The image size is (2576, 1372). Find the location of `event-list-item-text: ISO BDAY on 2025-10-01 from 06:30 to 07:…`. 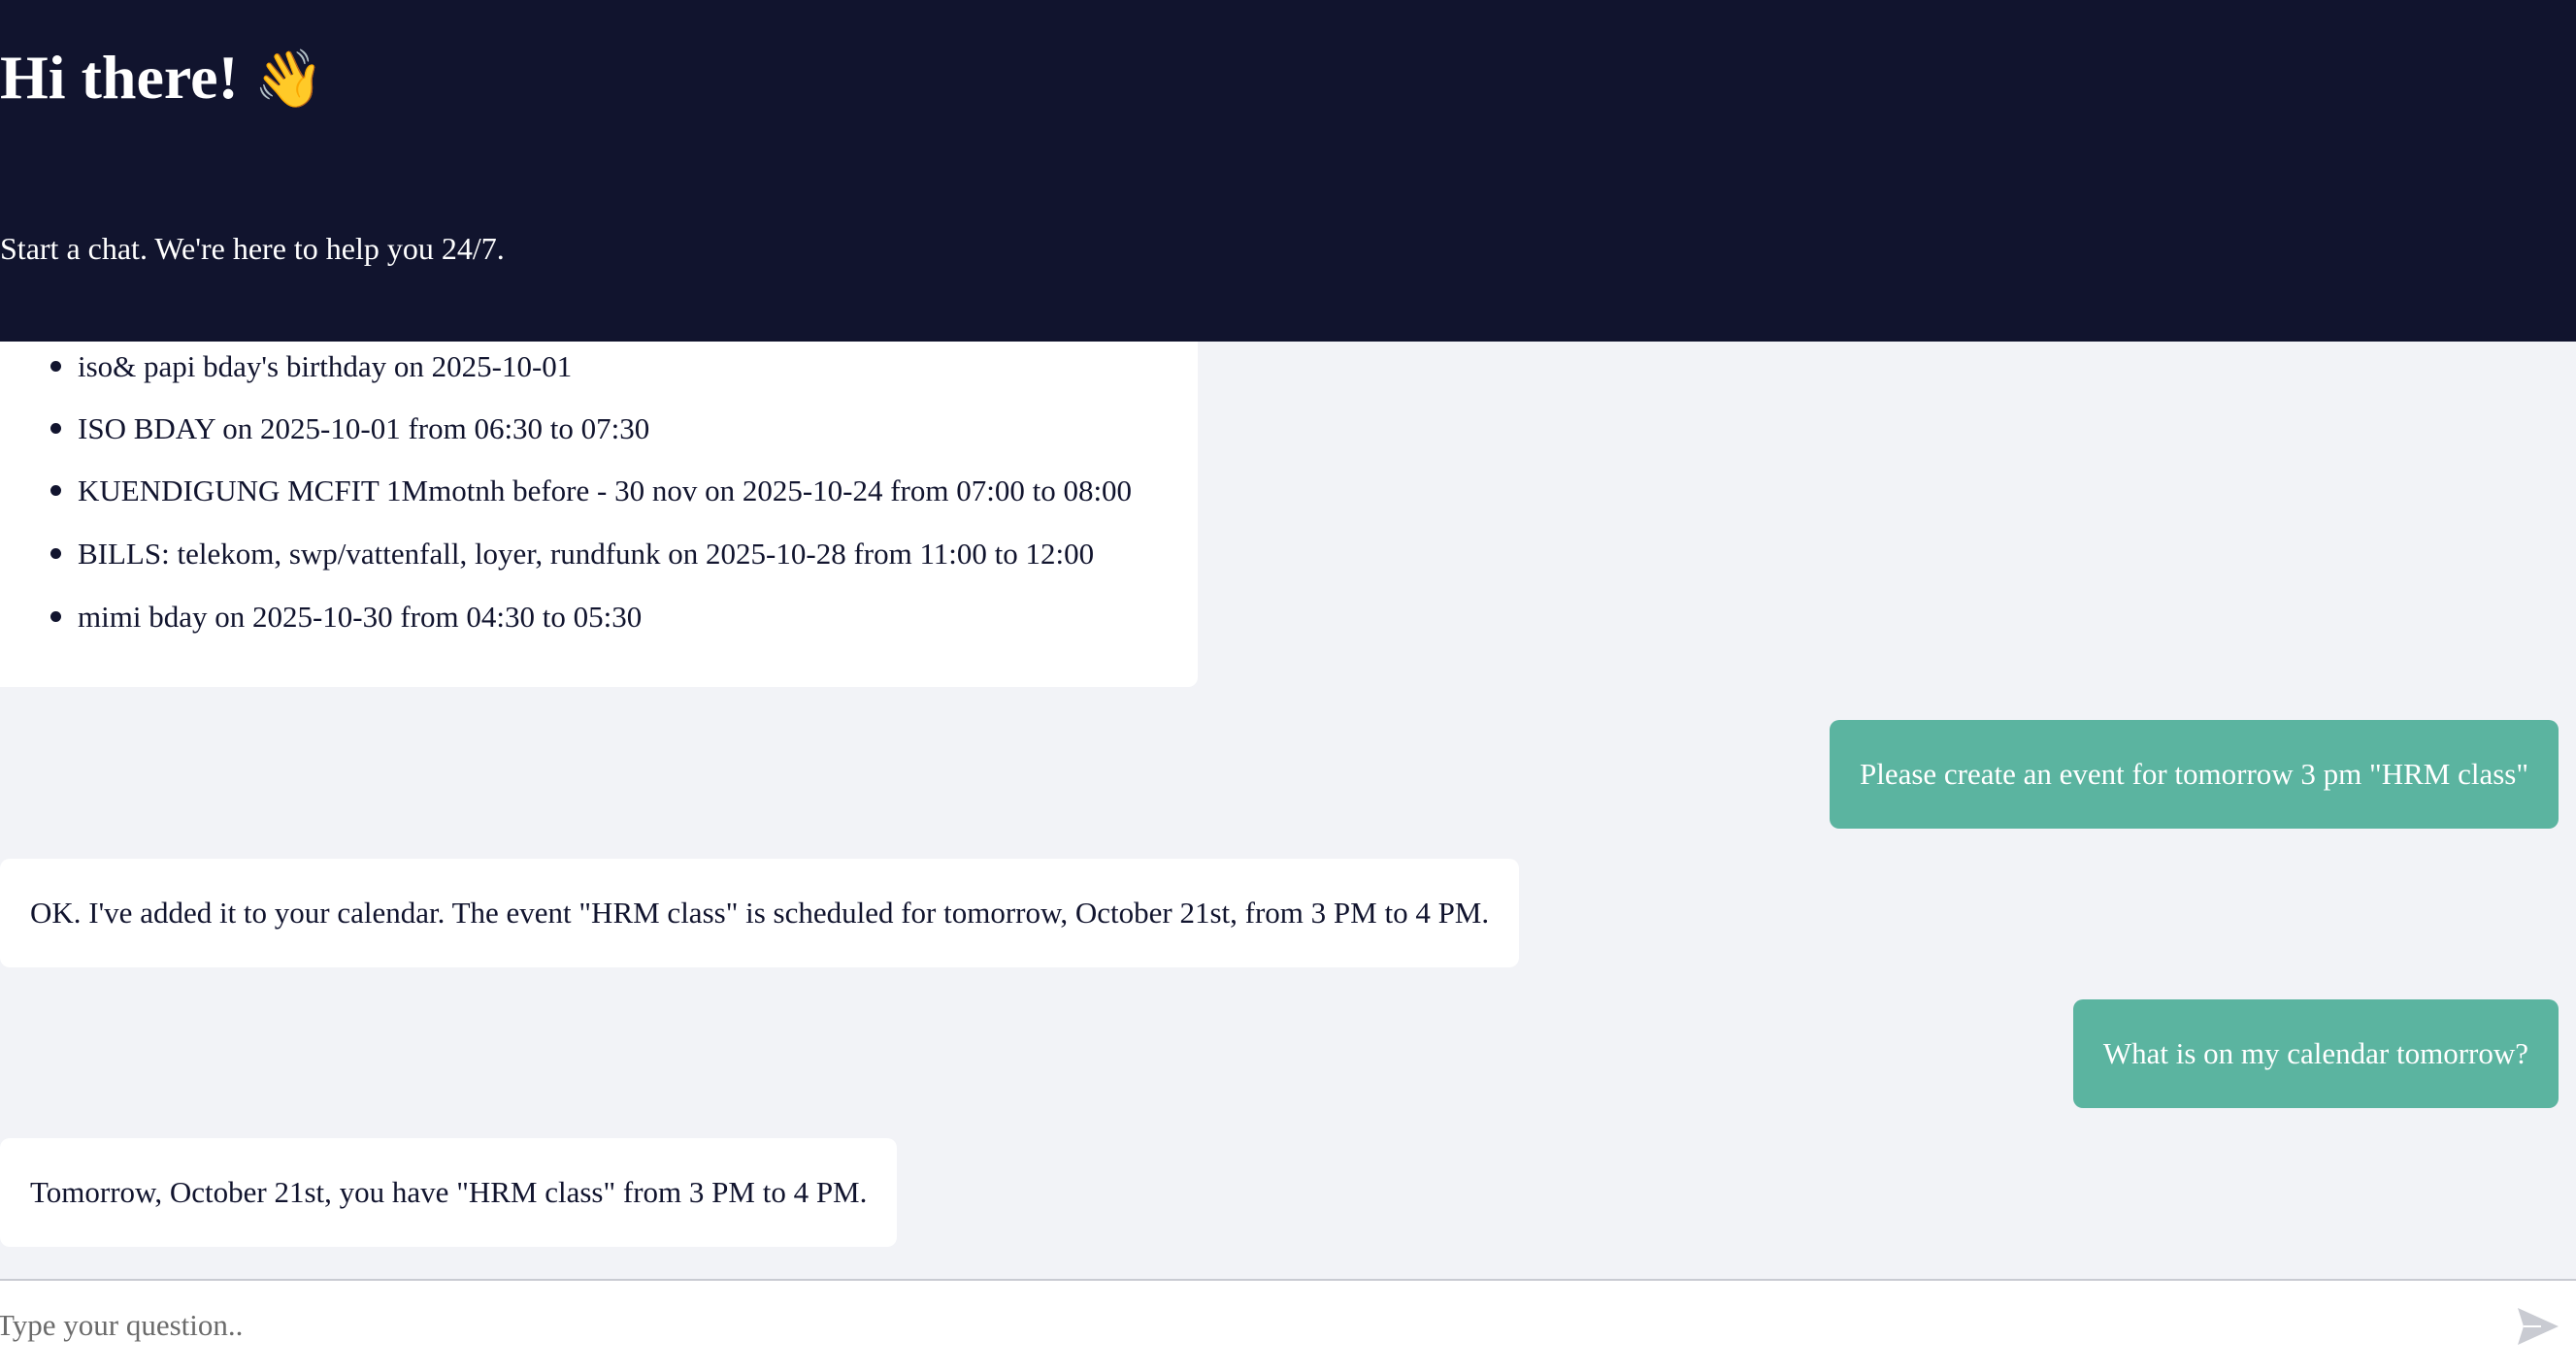

event-list-item-text: ISO BDAY on 2025-10-01 from 06:30 to 07:… is located at coordinates (364, 428).